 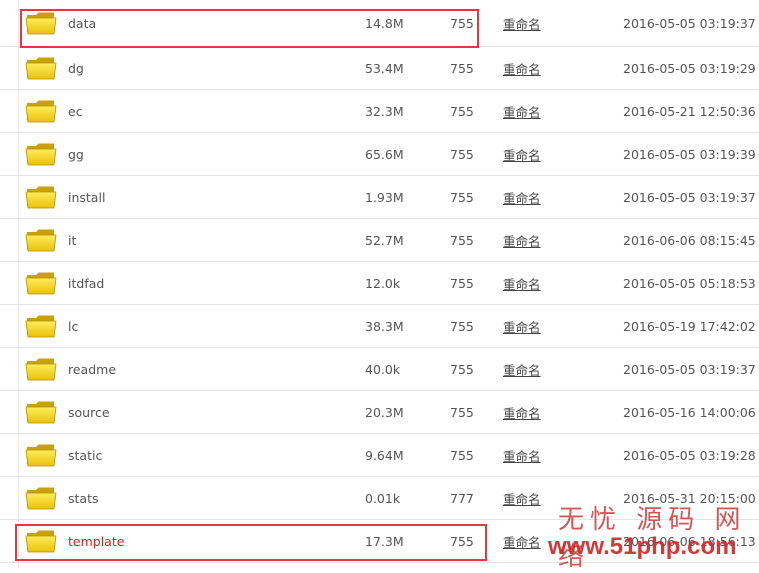 I want to click on file-size: 40.0k, so click(x=383, y=369).